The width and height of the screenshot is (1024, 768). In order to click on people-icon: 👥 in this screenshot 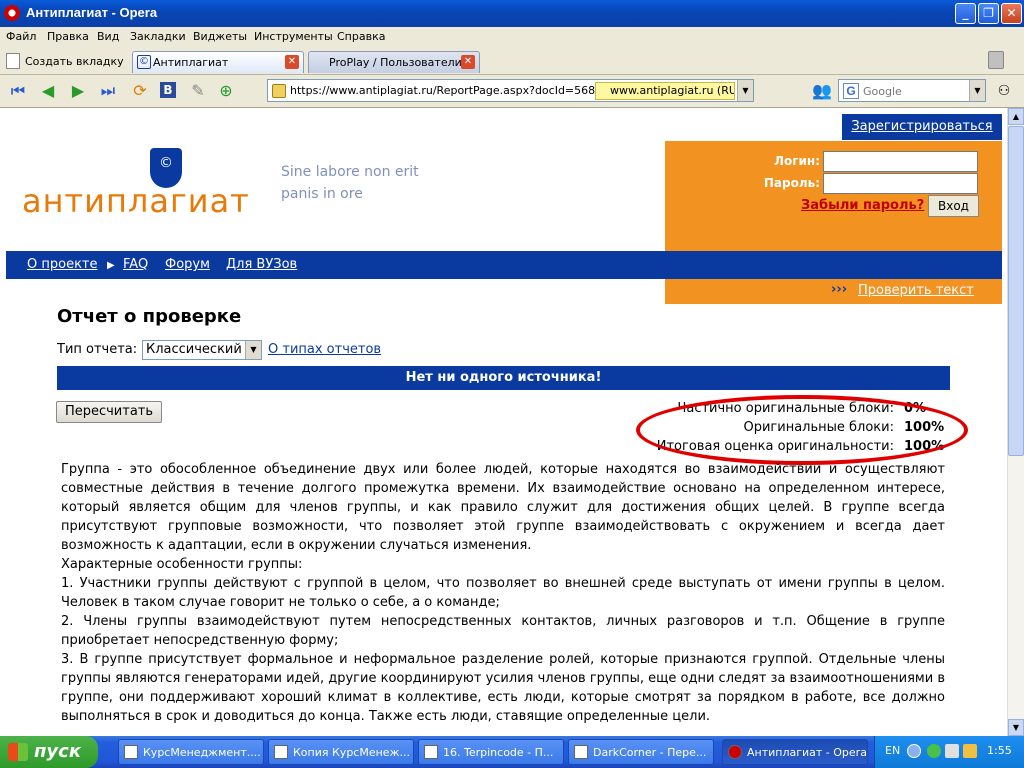, I will do `click(822, 91)`.